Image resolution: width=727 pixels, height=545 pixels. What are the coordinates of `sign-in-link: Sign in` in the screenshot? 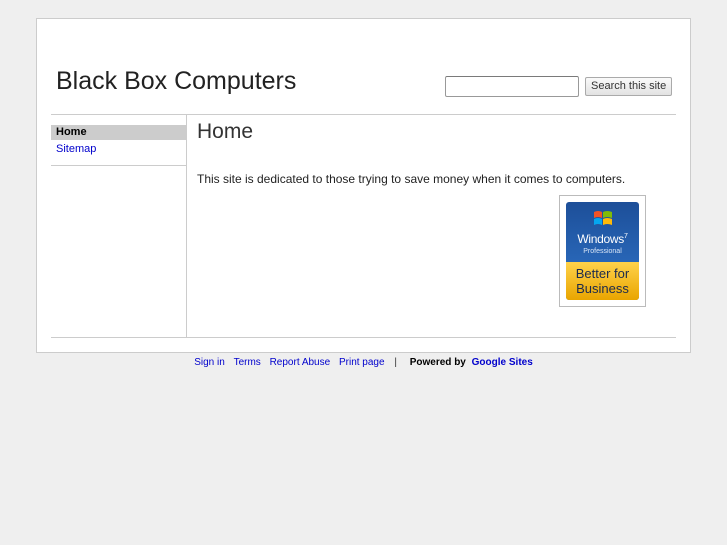 It's located at (209, 362).